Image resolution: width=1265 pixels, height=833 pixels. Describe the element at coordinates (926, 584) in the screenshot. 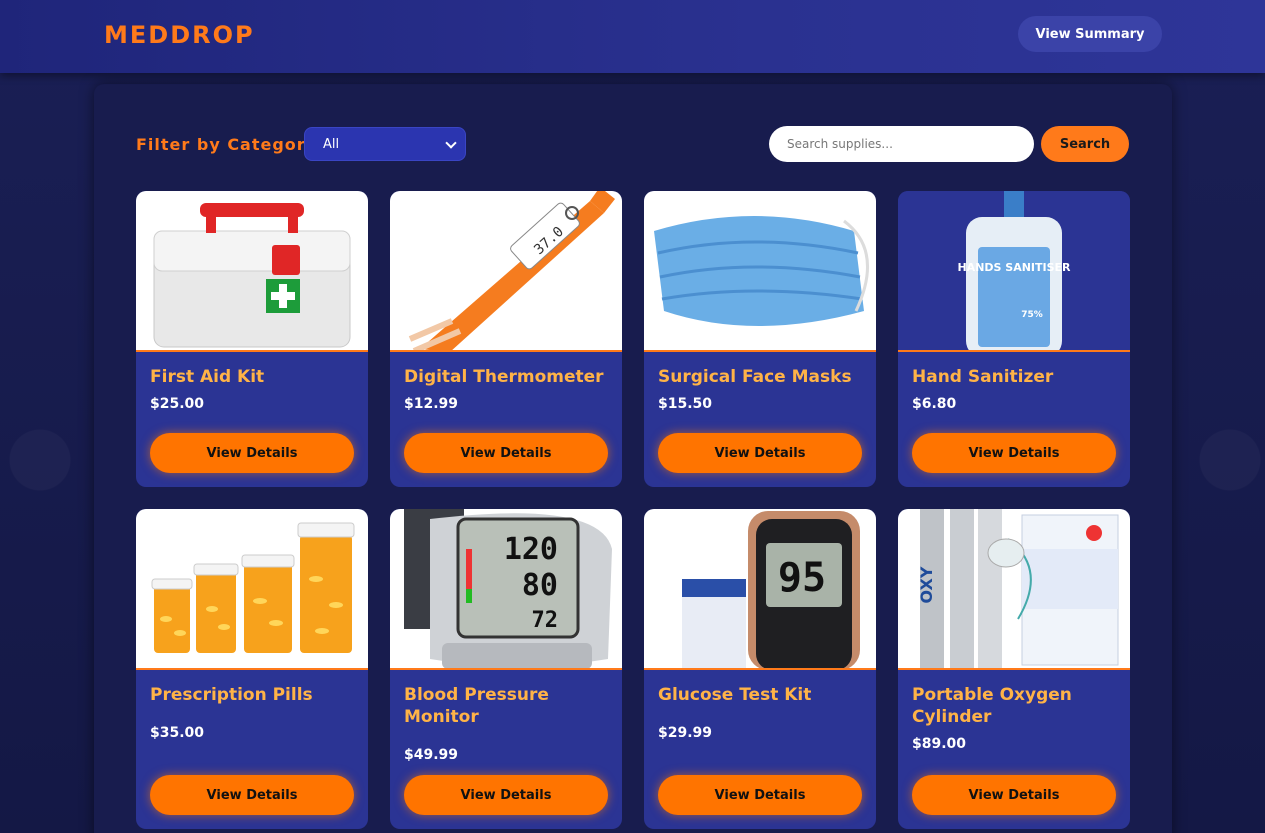

I see `oxygen-brand-text: OXY` at that location.